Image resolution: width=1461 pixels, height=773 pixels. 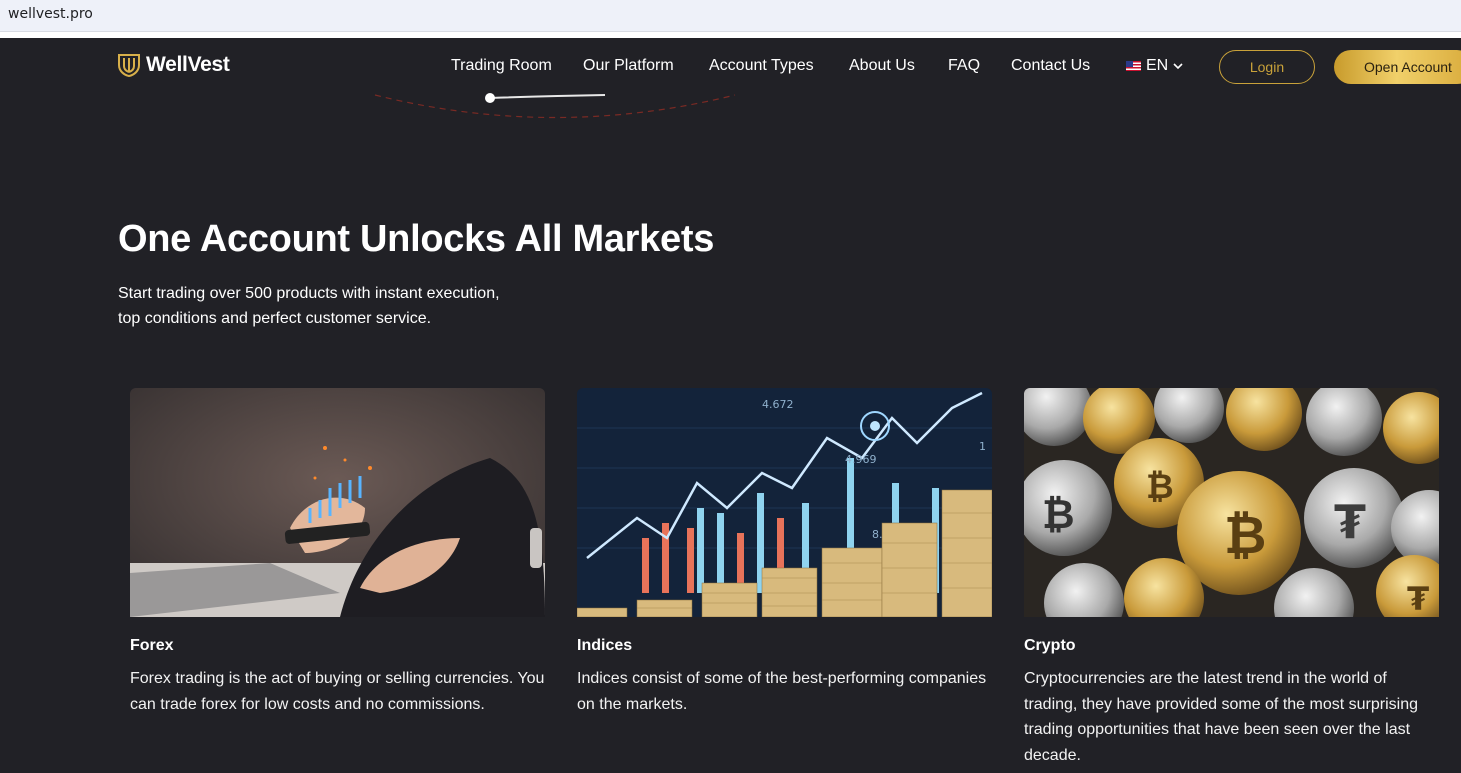 What do you see at coordinates (501, 66) in the screenshot?
I see `nav-trading-room: Trading Room` at bounding box center [501, 66].